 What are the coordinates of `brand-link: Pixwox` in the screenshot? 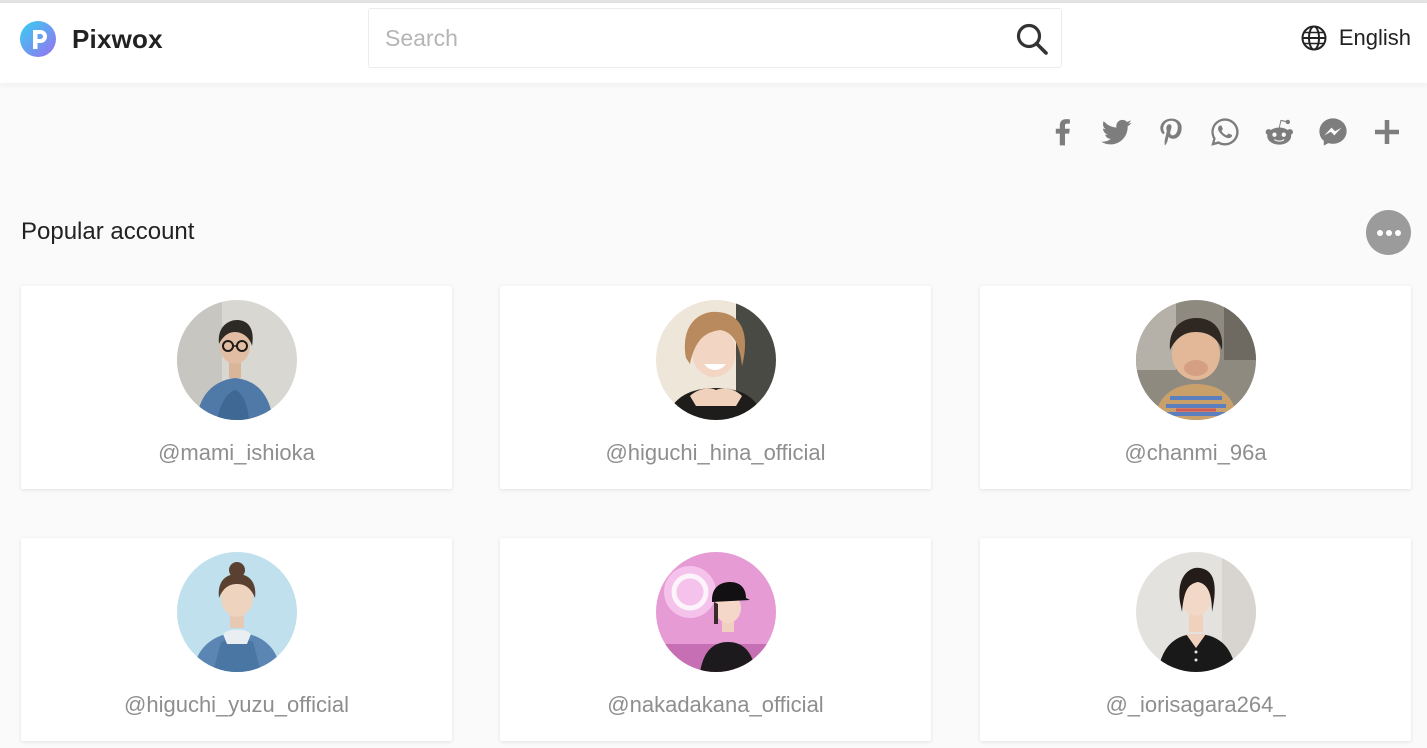 It's located at (91, 39).